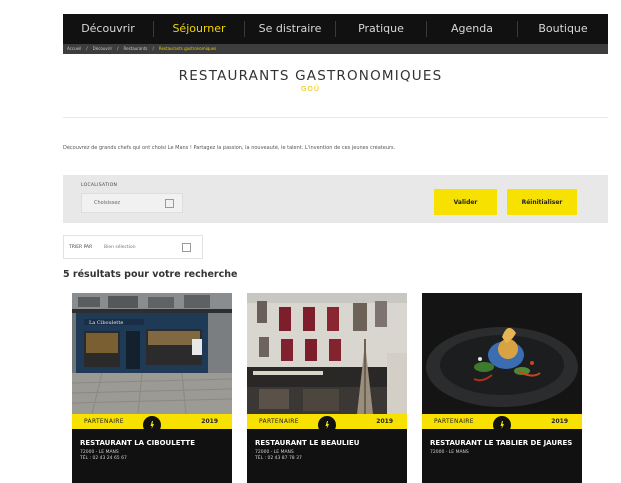  What do you see at coordinates (132, 203) in the screenshot?
I see `location-select: Choisissez` at bounding box center [132, 203].